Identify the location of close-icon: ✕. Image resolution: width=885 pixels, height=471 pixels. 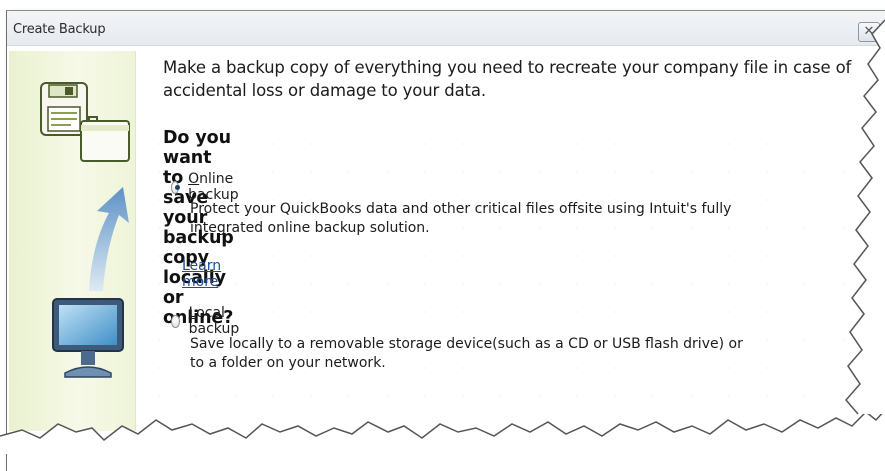
(869, 31).